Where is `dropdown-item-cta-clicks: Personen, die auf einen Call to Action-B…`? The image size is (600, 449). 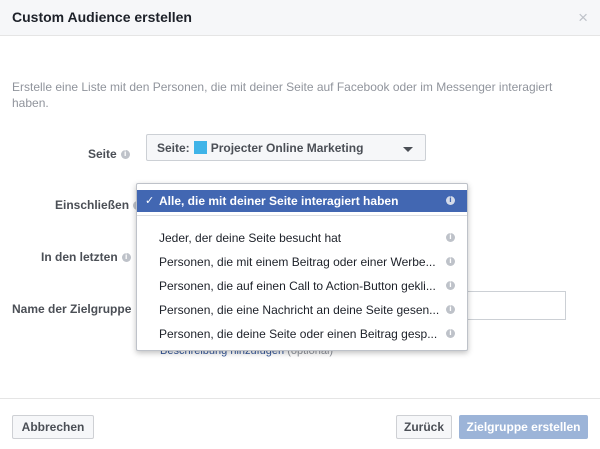
dropdown-item-cta-clicks: Personen, die auf einen Call to Action-B… is located at coordinates (302, 286).